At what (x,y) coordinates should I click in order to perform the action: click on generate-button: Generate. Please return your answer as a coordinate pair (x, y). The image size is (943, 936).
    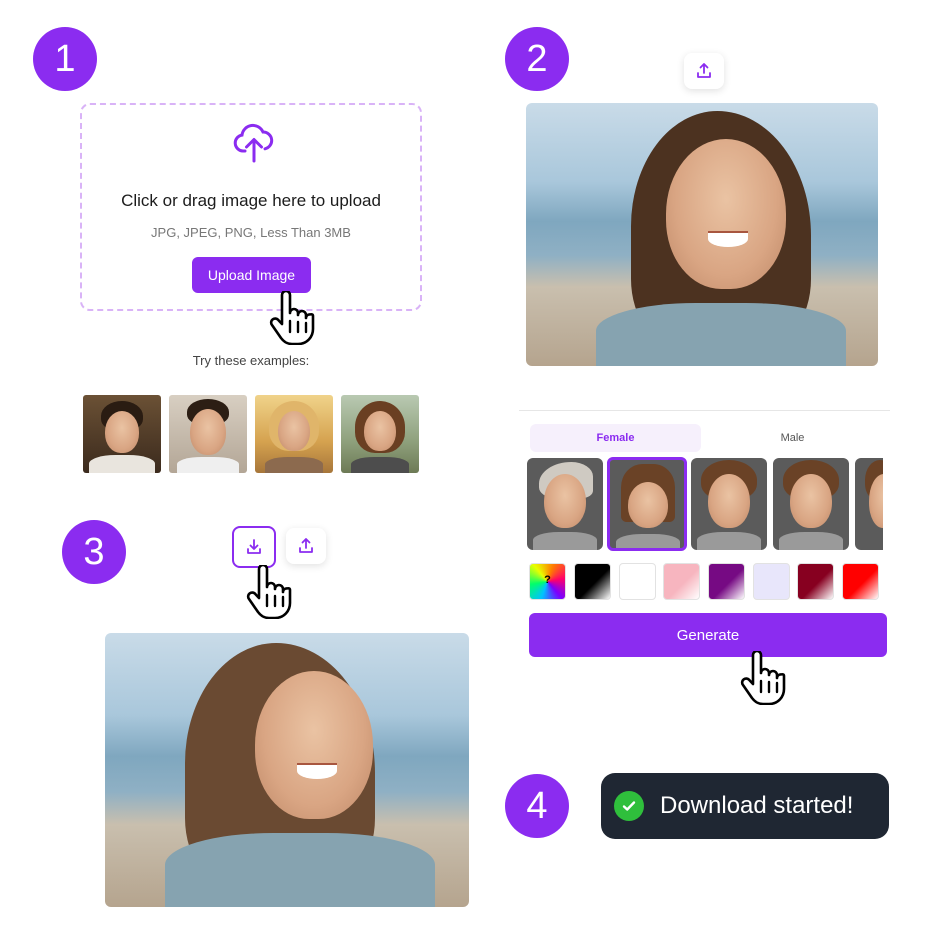
    Looking at the image, I should click on (708, 635).